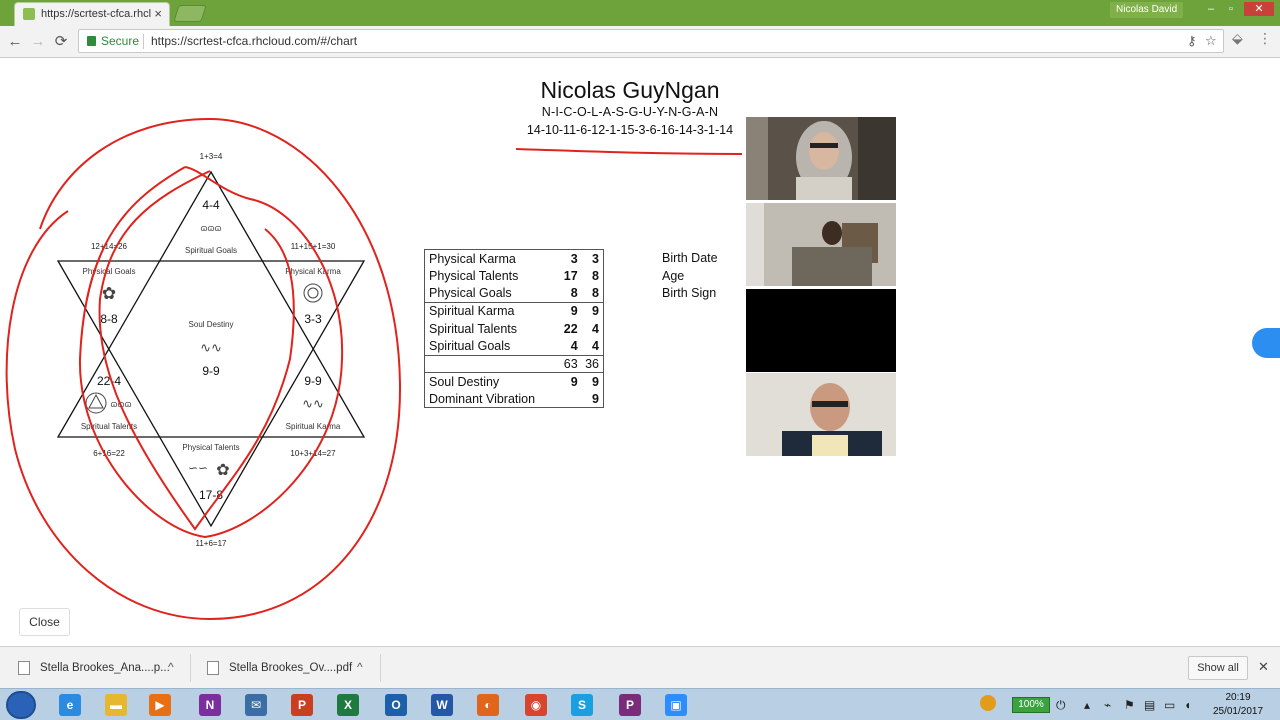 The image size is (1280, 720). What do you see at coordinates (1187, 705) in the screenshot?
I see `volume-icon: ◖` at bounding box center [1187, 705].